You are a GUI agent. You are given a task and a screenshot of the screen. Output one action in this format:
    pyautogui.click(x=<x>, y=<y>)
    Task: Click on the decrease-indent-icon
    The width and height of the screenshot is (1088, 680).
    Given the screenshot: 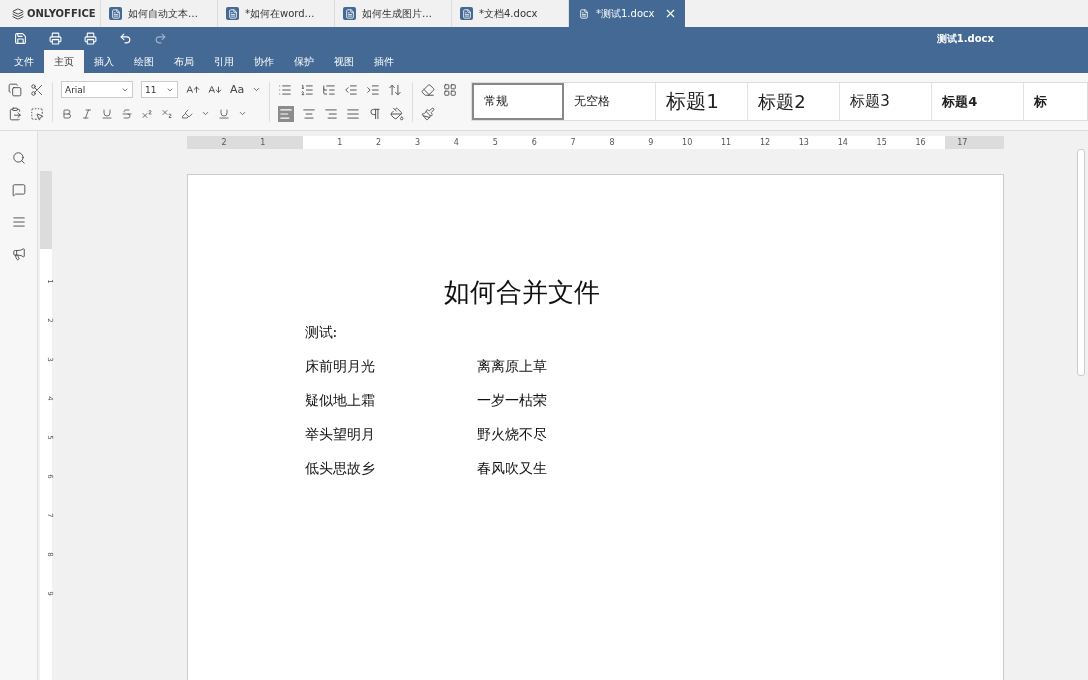 What is the action you would take?
    pyautogui.click(x=351, y=89)
    